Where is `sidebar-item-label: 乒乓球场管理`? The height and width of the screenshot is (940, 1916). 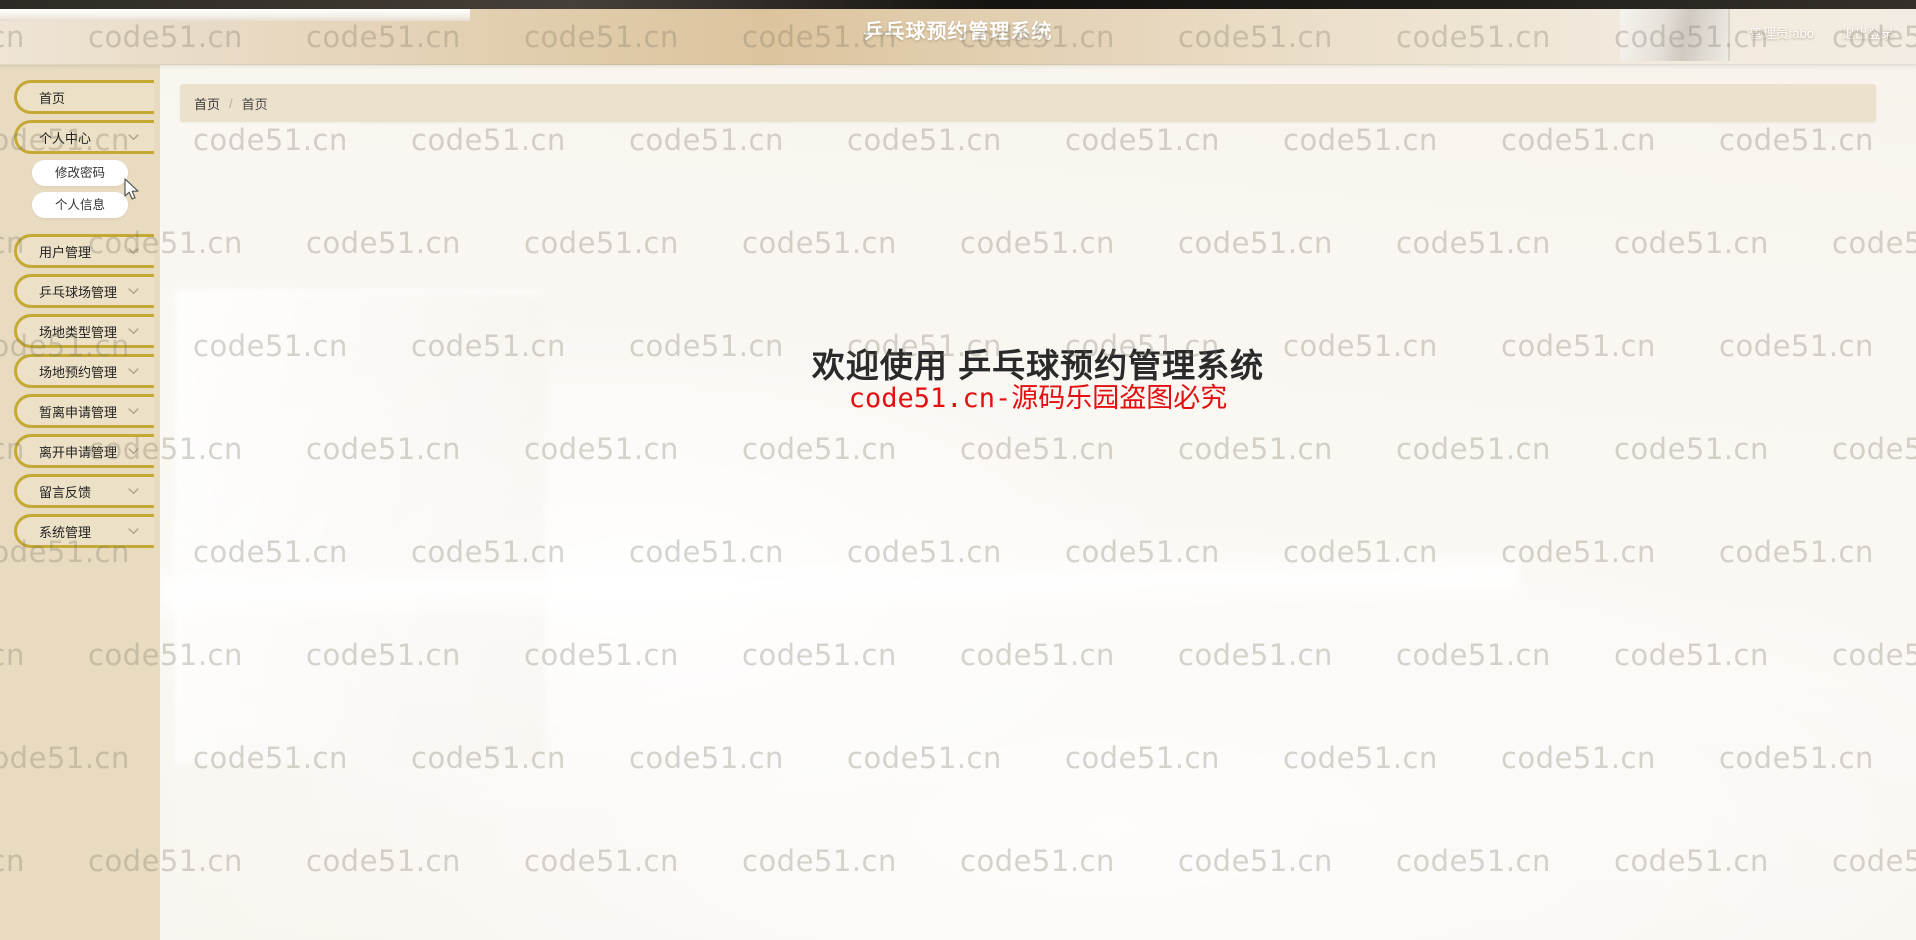
sidebar-item-label: 乒乓球场管理 is located at coordinates (78, 292).